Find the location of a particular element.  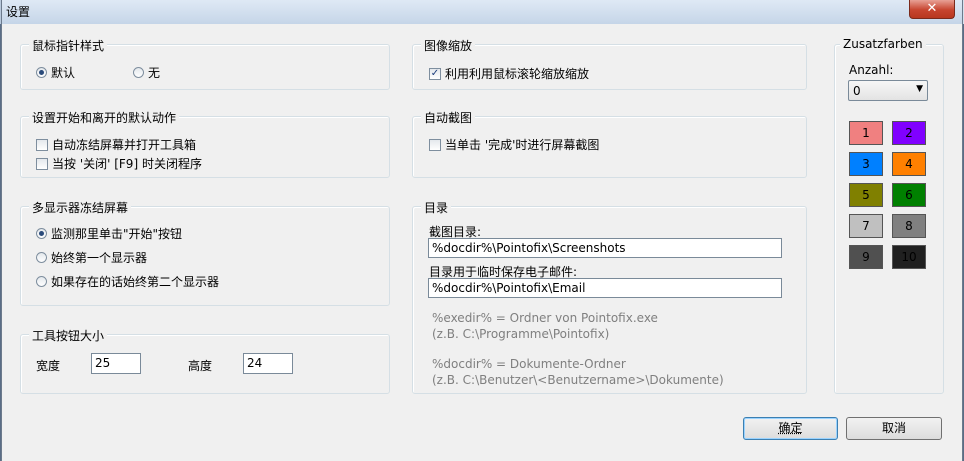

close-on-f9-checkbox: 当按 '关闭' [F9] 时关闭程序 is located at coordinates (119, 163).